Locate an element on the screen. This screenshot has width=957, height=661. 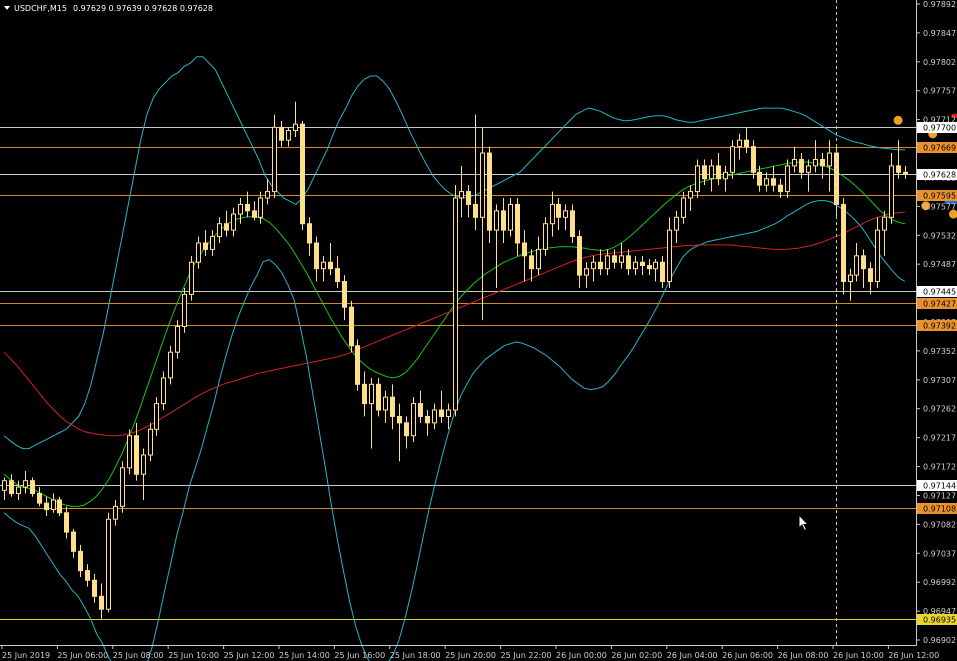
price-tag: 0.97392 is located at coordinates (937, 325).